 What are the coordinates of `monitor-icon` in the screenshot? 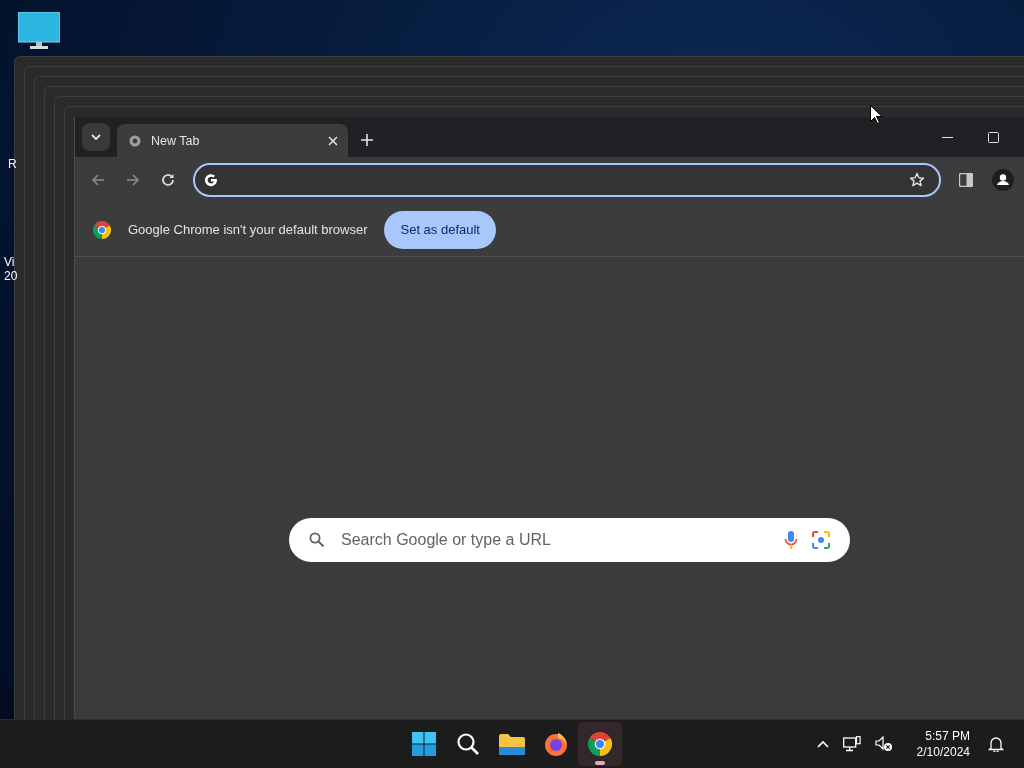 It's located at (39, 31).